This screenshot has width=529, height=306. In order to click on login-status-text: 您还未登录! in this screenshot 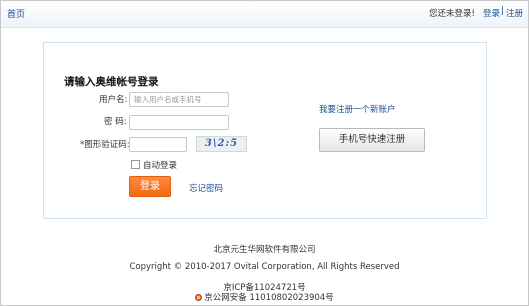, I will do `click(452, 14)`.